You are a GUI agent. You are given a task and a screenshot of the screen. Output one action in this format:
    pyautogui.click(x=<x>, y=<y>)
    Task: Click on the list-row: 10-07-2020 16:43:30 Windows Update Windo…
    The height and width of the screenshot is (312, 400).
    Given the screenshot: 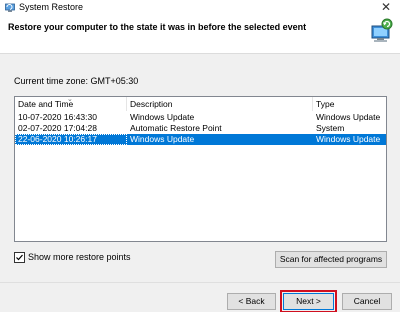 What is the action you would take?
    pyautogui.click(x=200, y=117)
    